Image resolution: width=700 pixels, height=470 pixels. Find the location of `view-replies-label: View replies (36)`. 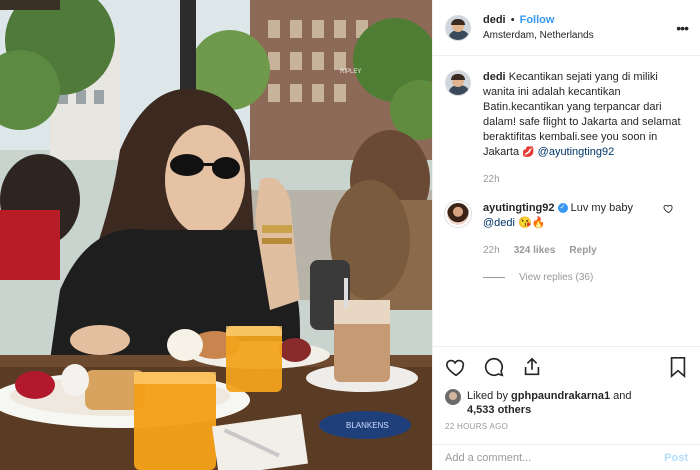

view-replies-label: View replies (36) is located at coordinates (556, 277).